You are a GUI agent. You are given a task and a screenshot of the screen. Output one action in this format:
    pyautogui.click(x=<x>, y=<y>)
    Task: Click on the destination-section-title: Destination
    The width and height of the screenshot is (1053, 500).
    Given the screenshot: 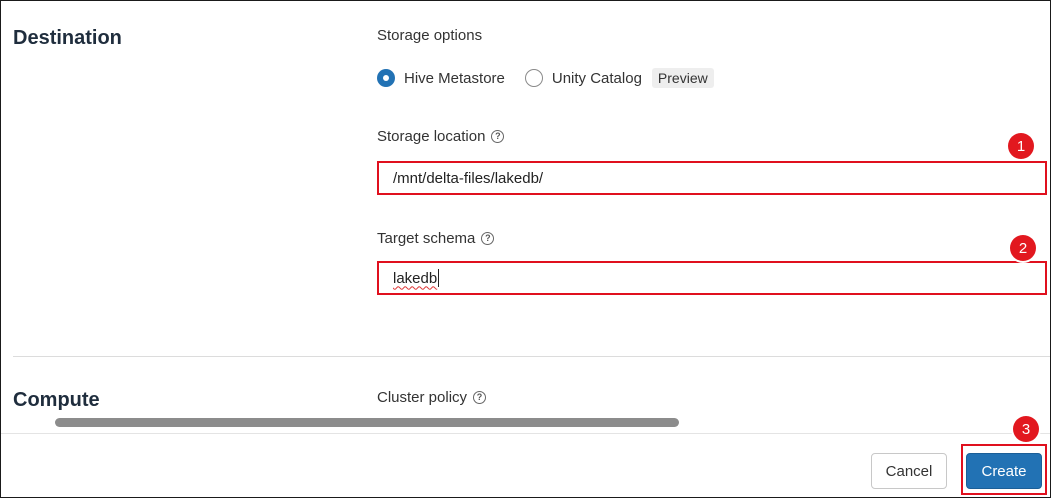 What is the action you would take?
    pyautogui.click(x=67, y=38)
    